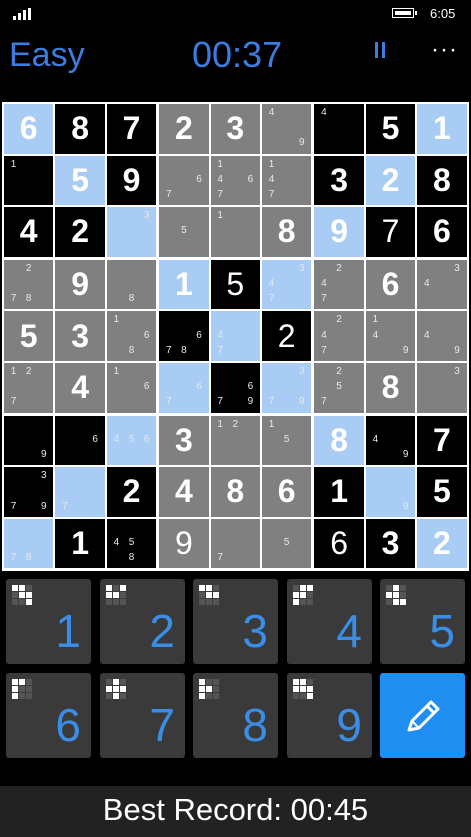 The width and height of the screenshot is (471, 837). Describe the element at coordinates (329, 621) in the screenshot. I see `number-key-4: 4` at that location.